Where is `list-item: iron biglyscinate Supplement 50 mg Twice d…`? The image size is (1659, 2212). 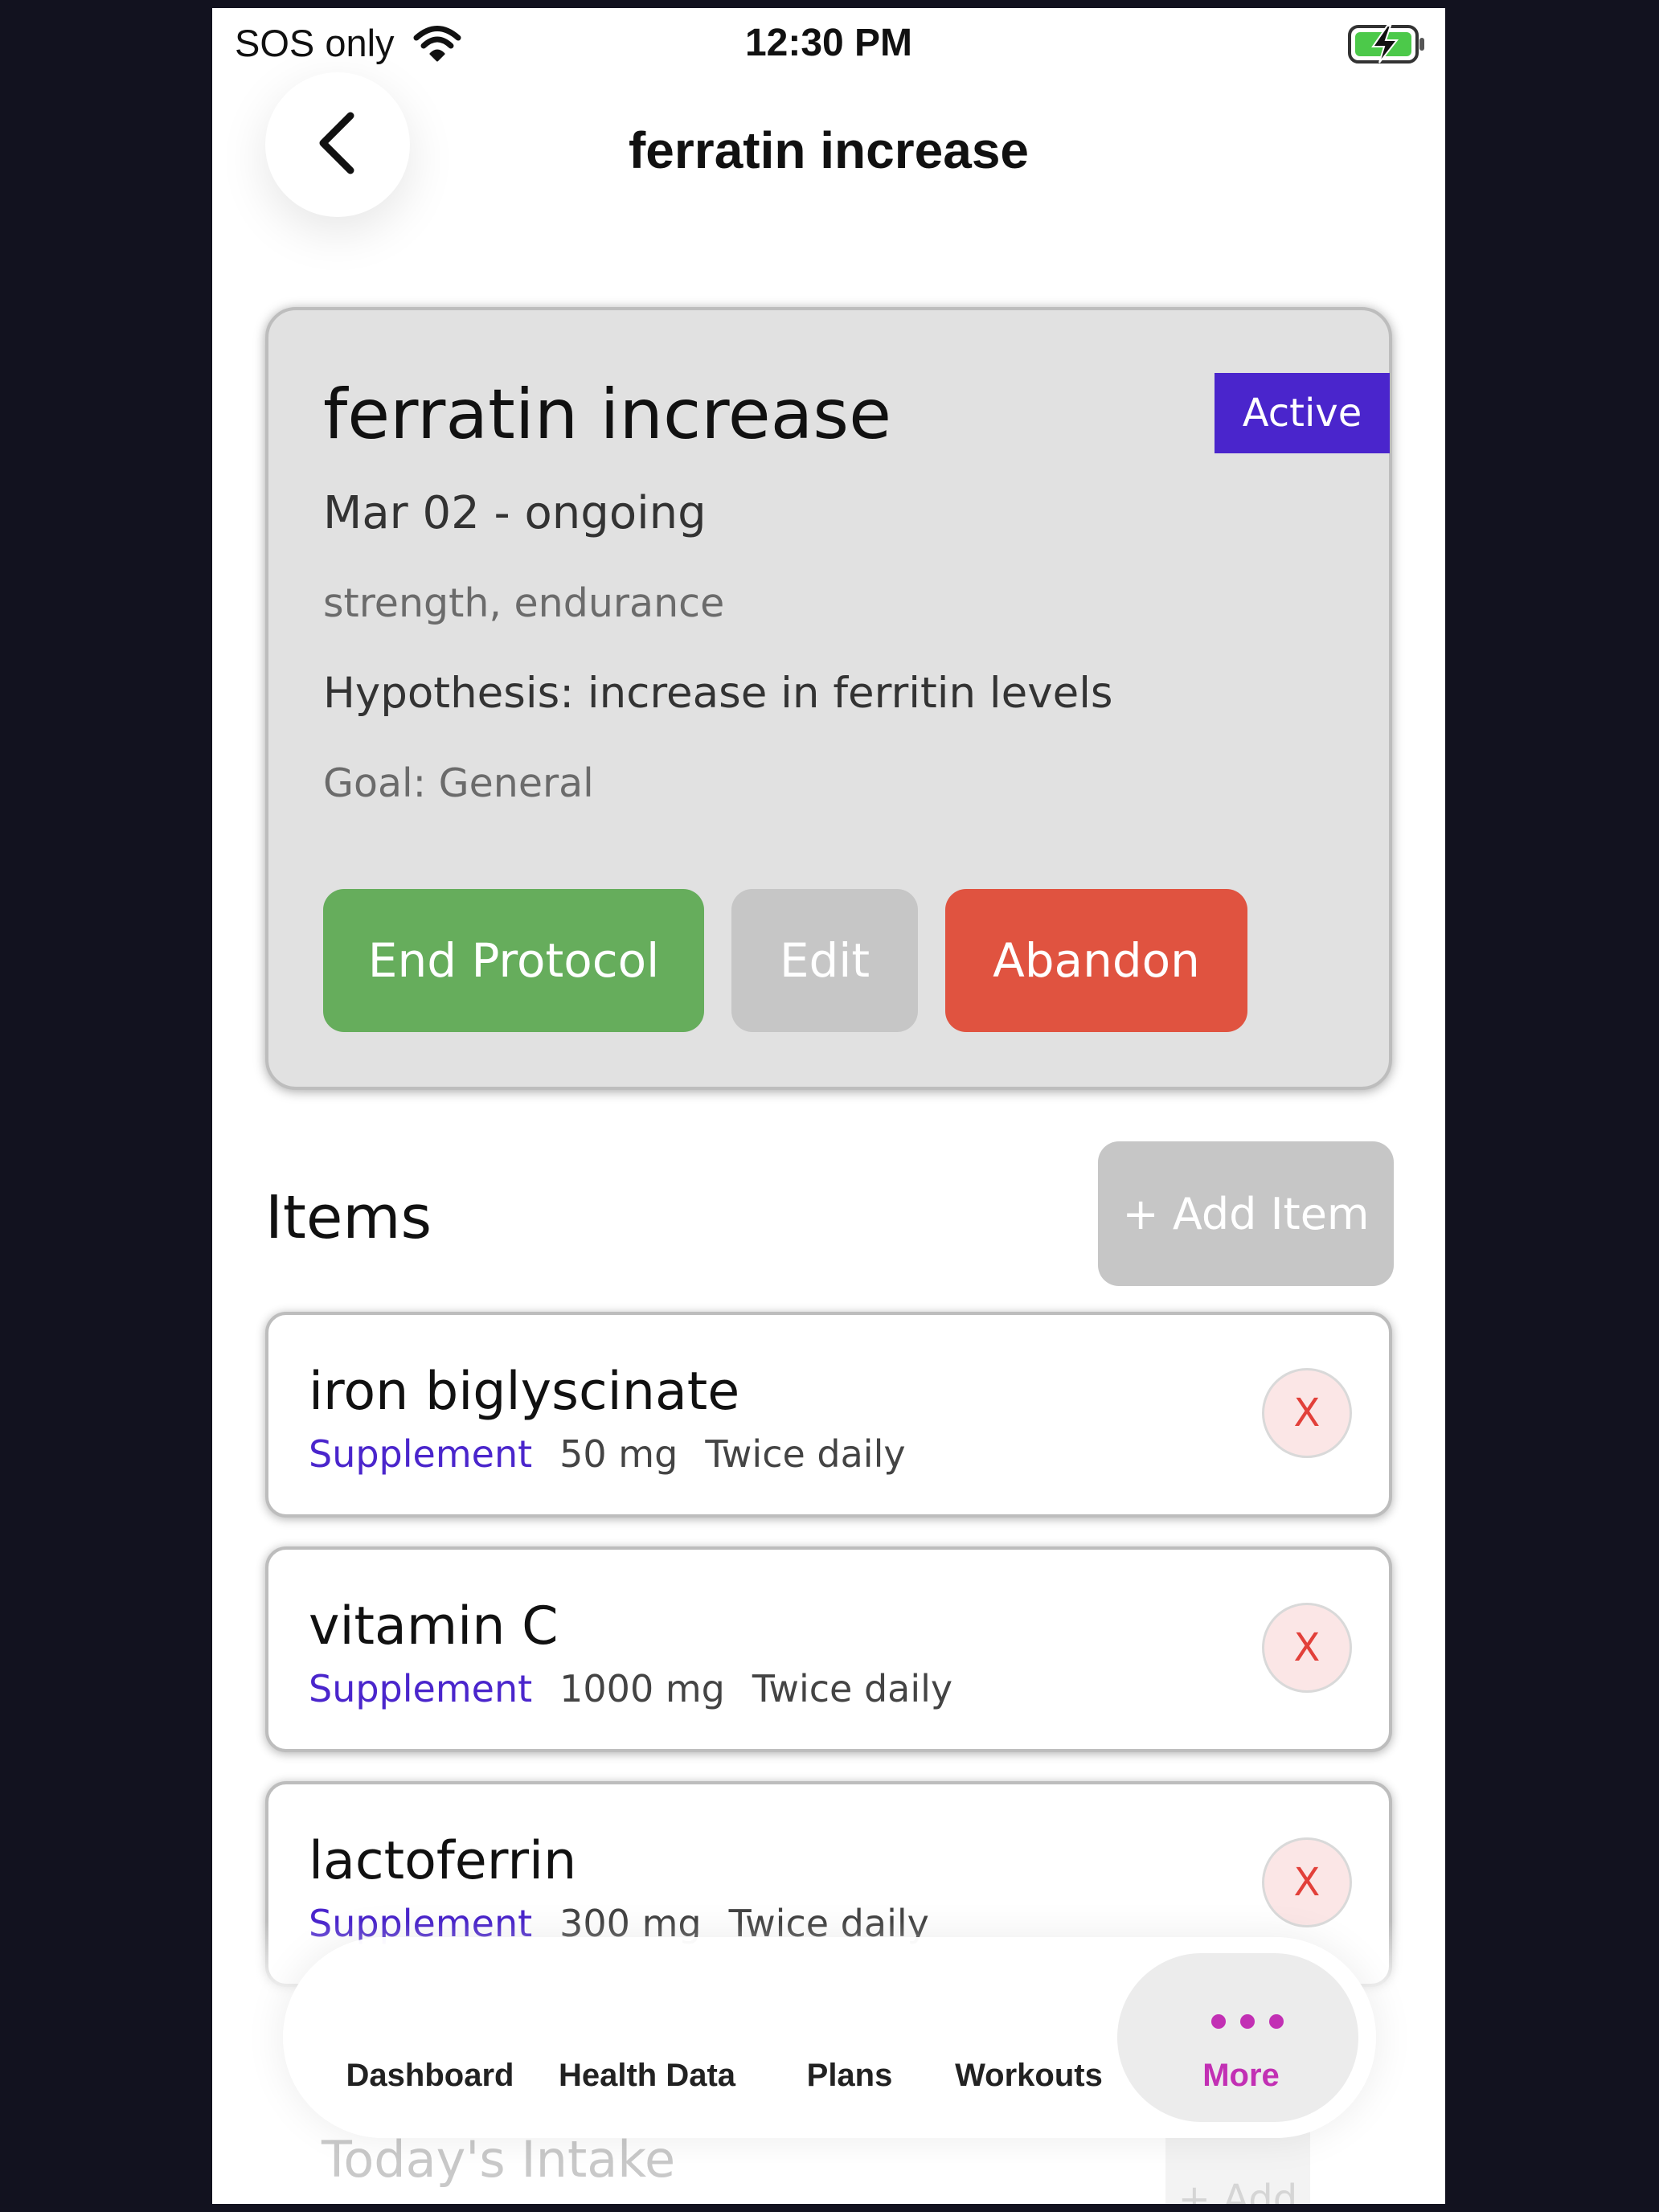
list-item: iron biglyscinate Supplement 50 mg Twice d… is located at coordinates (828, 1415).